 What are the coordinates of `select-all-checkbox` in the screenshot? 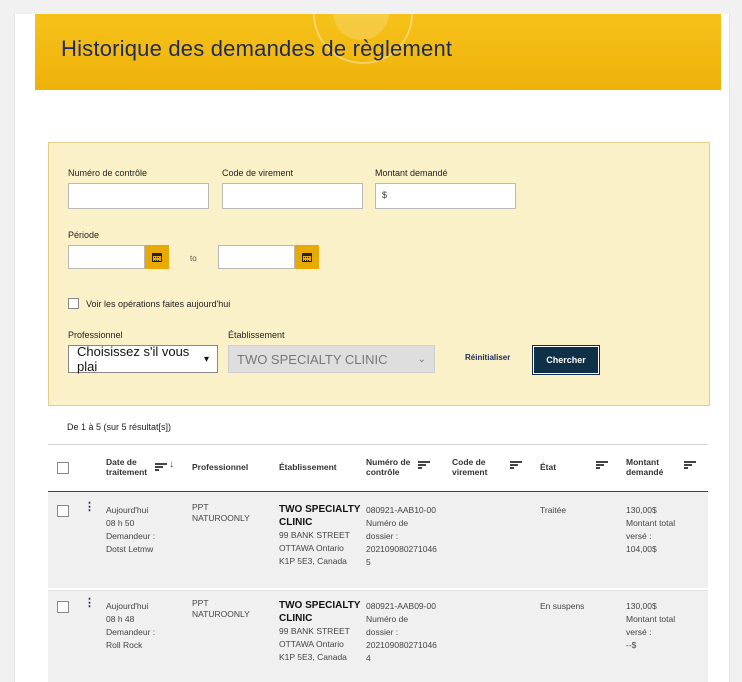 It's located at (63, 468).